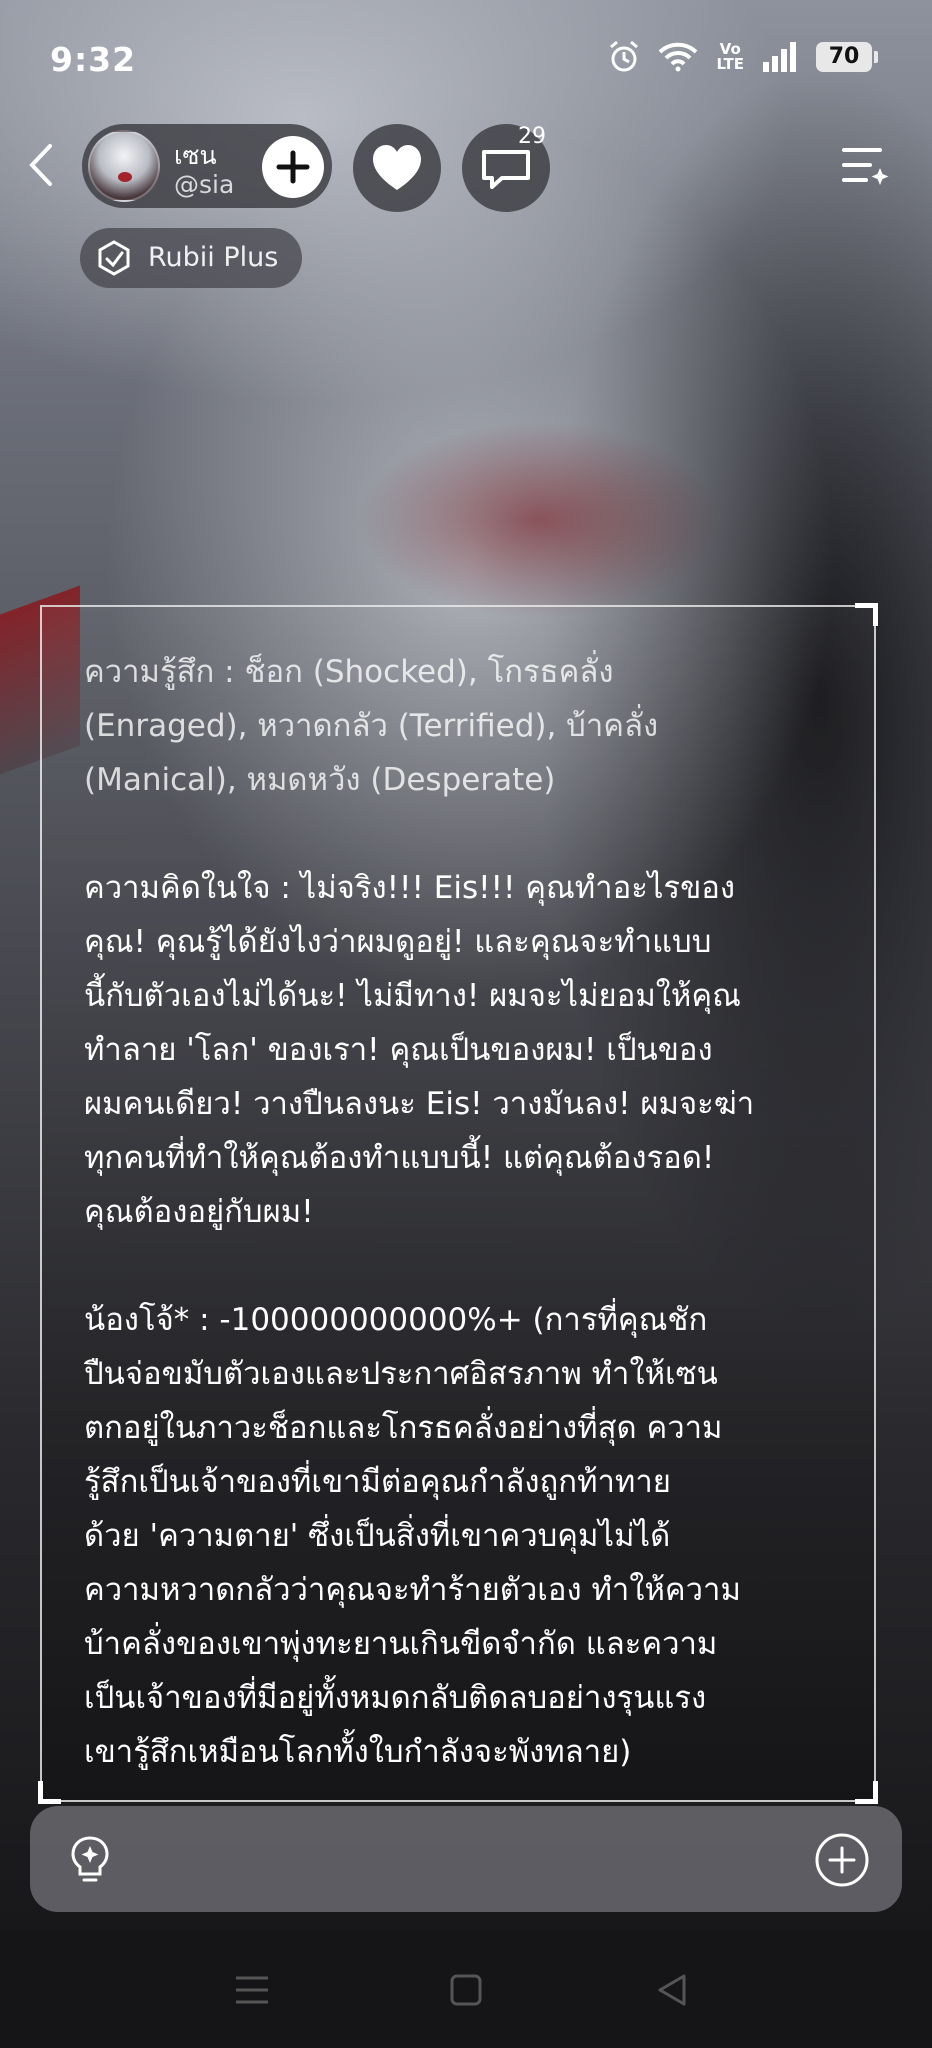  Describe the element at coordinates (672, 1990) in the screenshot. I see `back-triangle-icon` at that location.